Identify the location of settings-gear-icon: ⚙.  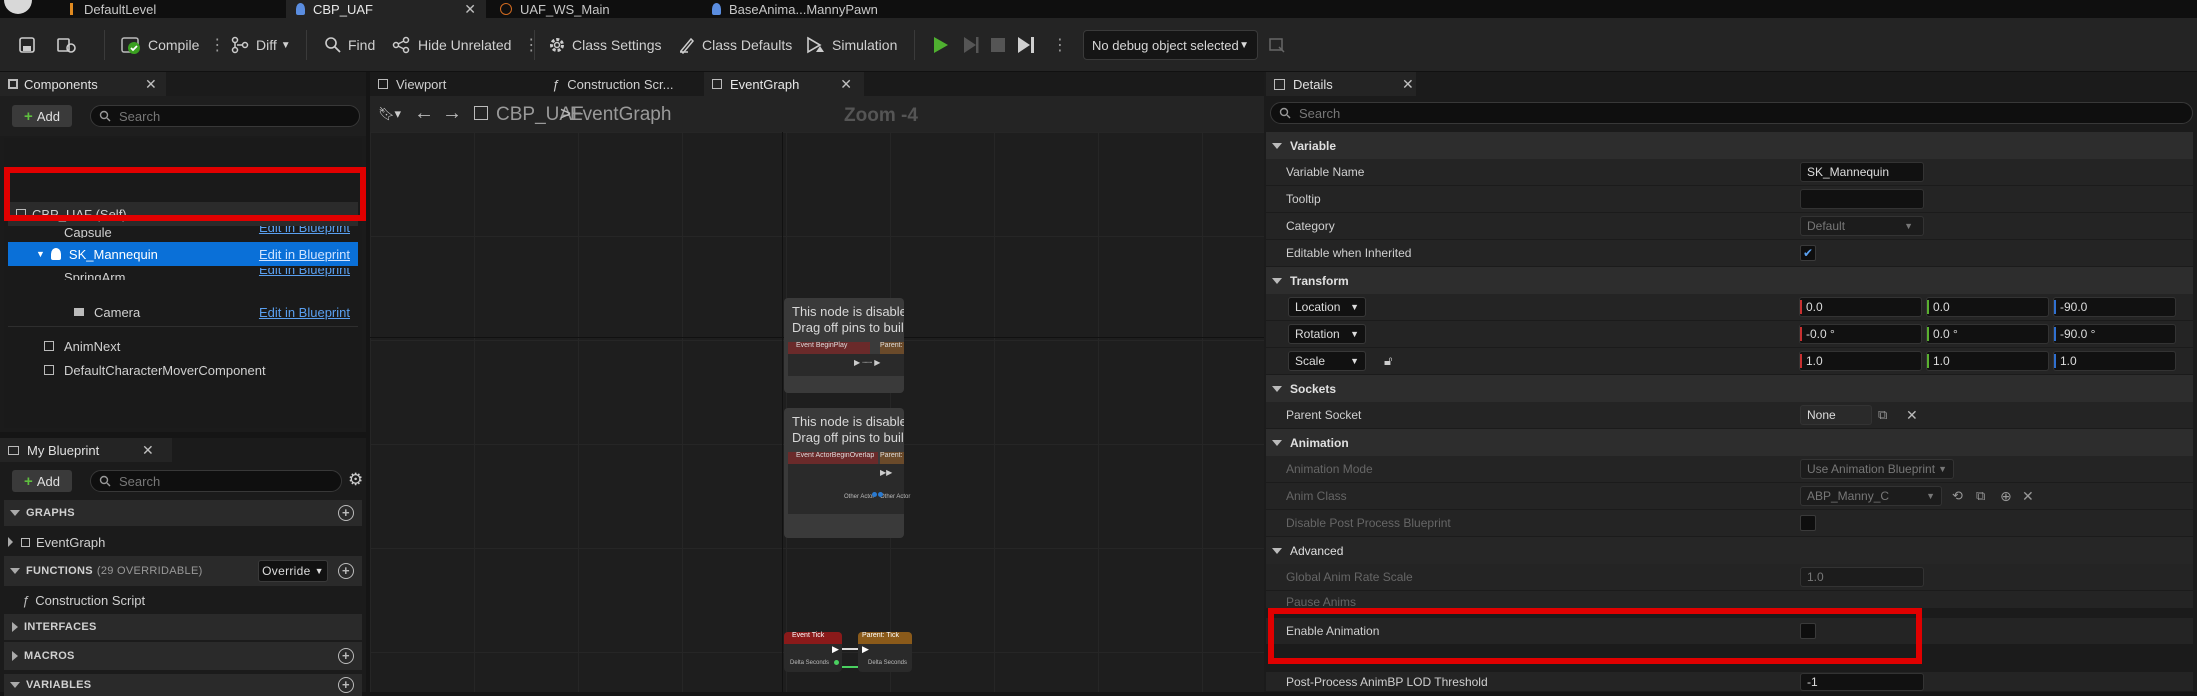
(355, 480).